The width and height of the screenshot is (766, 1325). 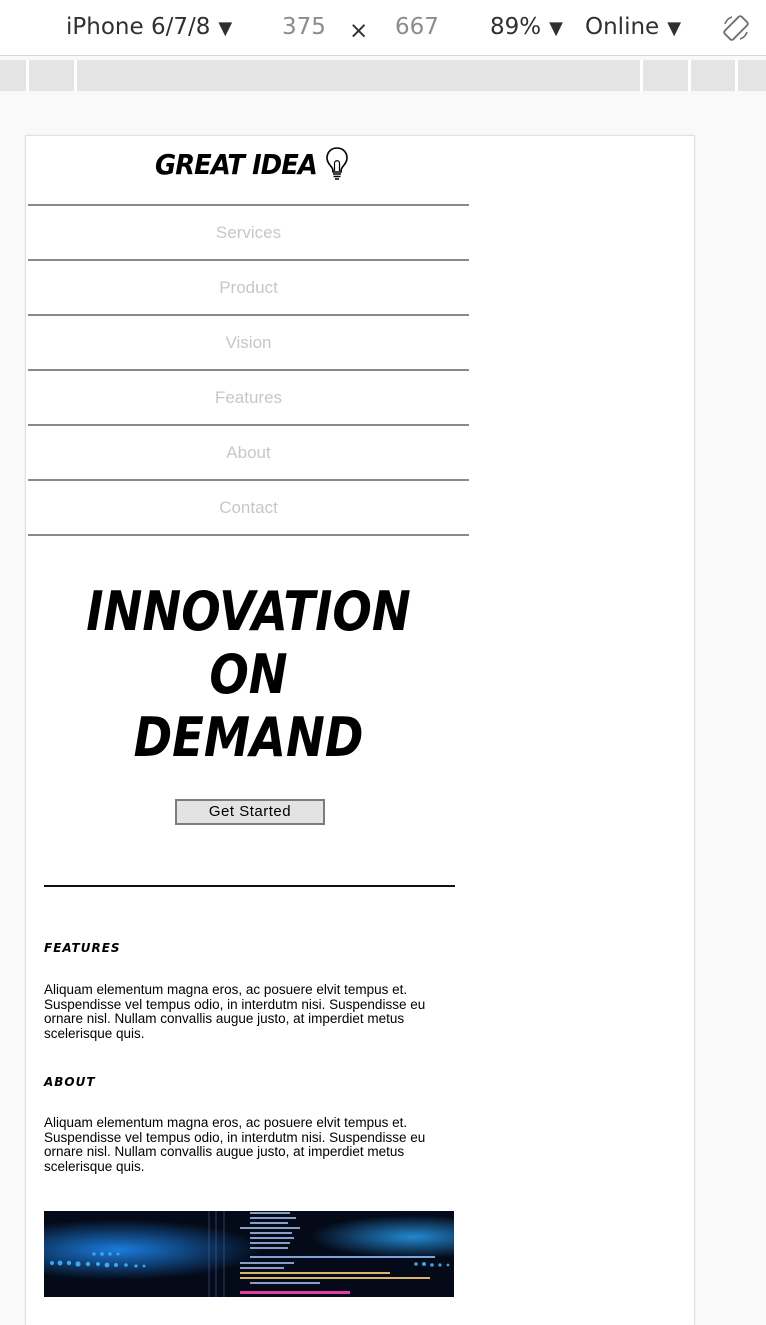 What do you see at coordinates (248, 286) in the screenshot?
I see `nav-item-product: Product` at bounding box center [248, 286].